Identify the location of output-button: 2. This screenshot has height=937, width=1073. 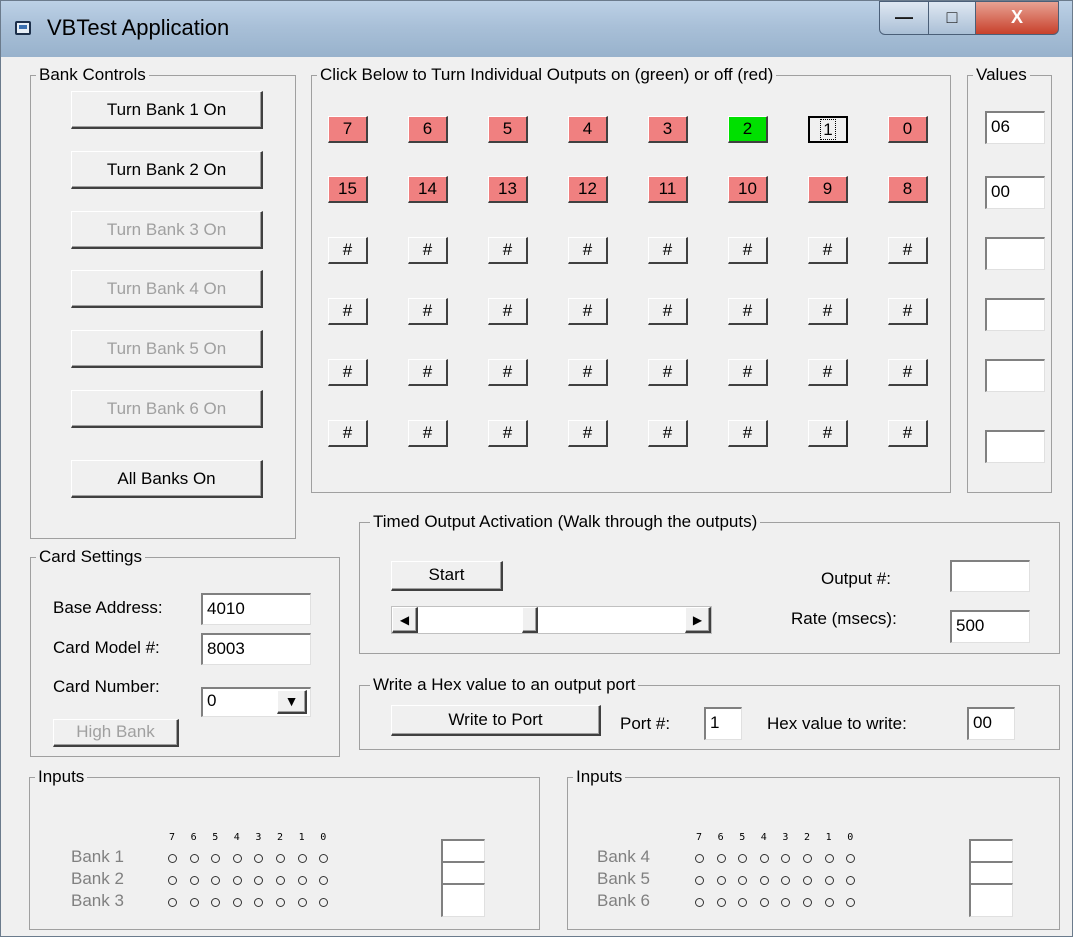
(748, 129).